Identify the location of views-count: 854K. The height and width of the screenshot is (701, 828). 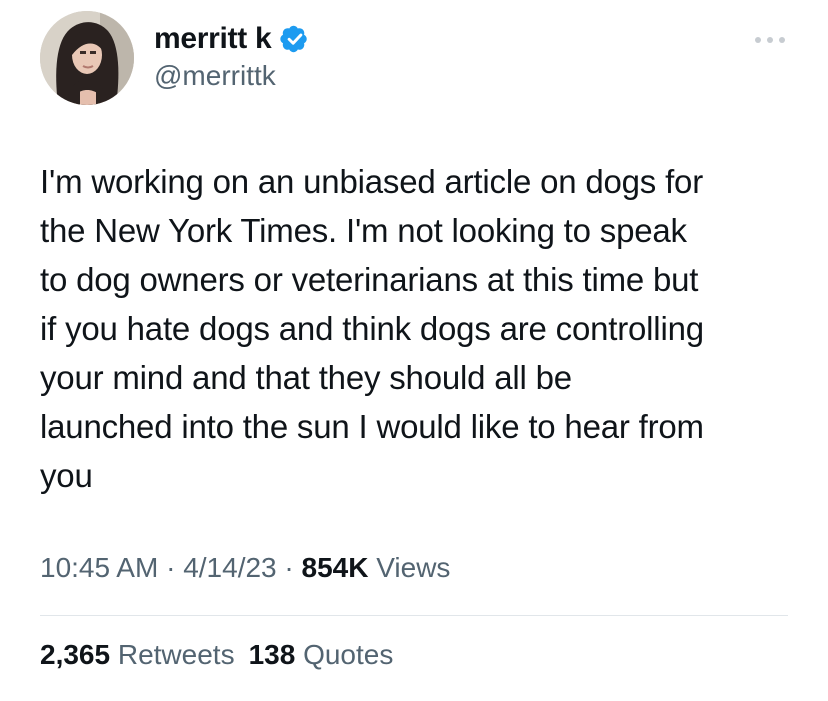
(335, 567).